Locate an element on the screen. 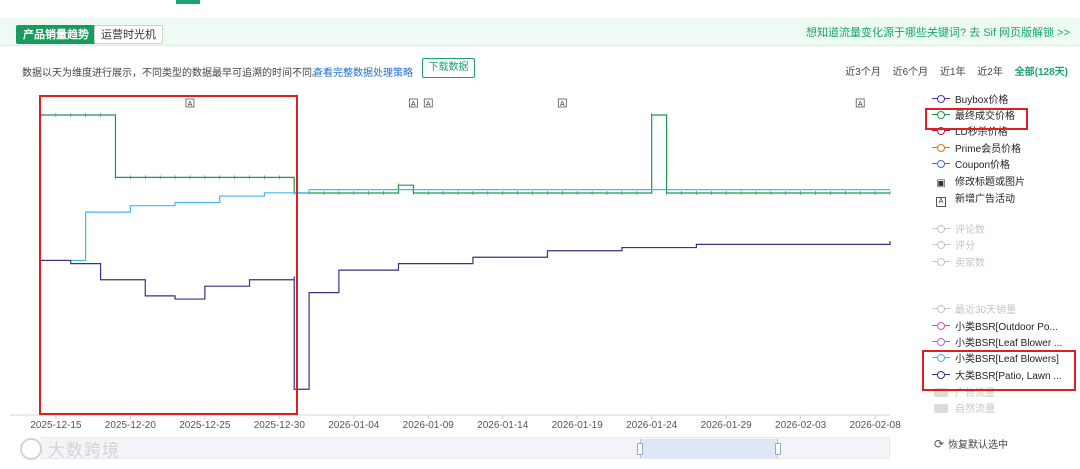 The image size is (1080, 469). x-tick-label-8: 2026-01-24 is located at coordinates (652, 425).